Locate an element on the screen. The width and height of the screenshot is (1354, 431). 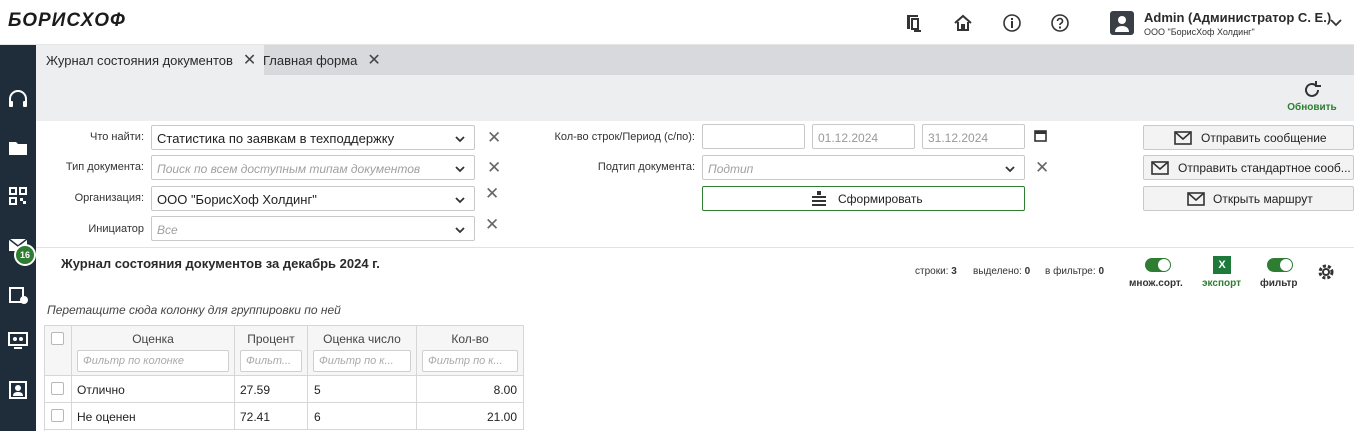
user-card-icon is located at coordinates (18, 390).